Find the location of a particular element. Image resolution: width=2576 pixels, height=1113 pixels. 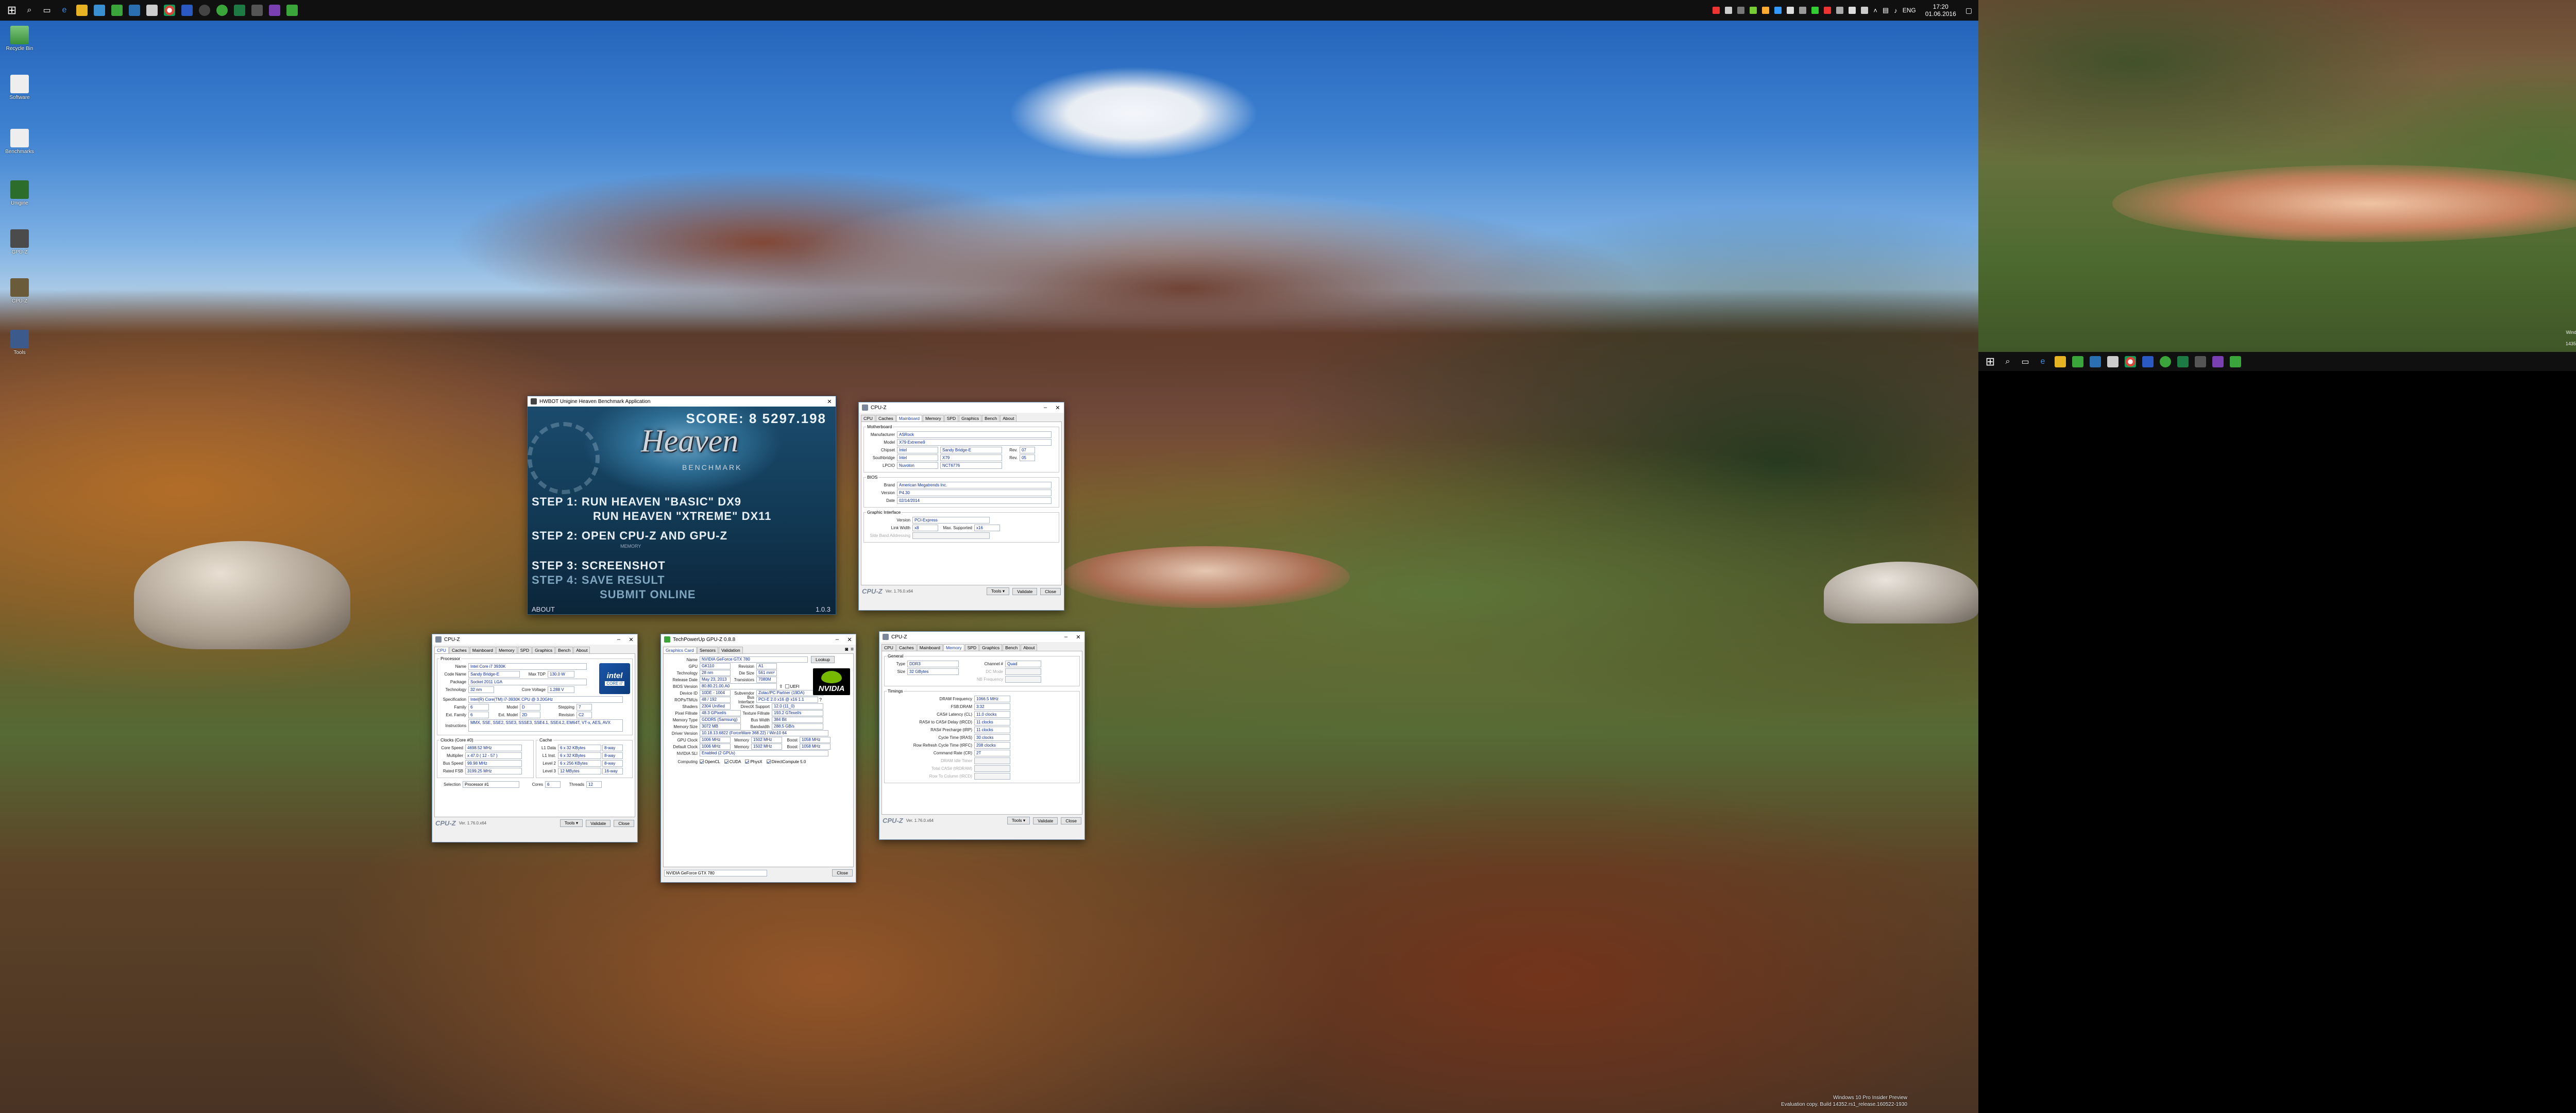

processor-select: Processor #1 is located at coordinates (491, 784).